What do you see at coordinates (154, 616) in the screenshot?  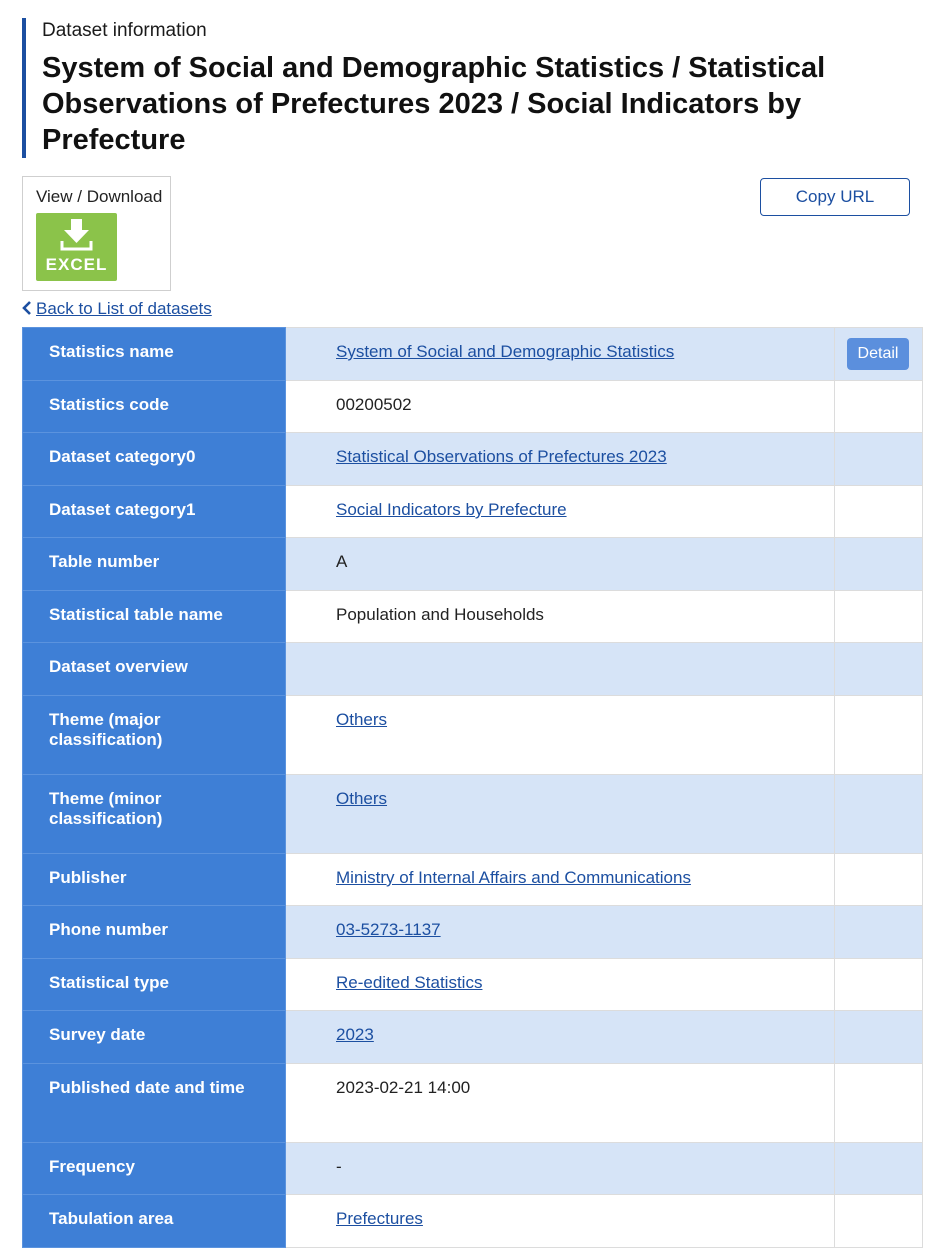 I see `row-label: Statistical table name` at bounding box center [154, 616].